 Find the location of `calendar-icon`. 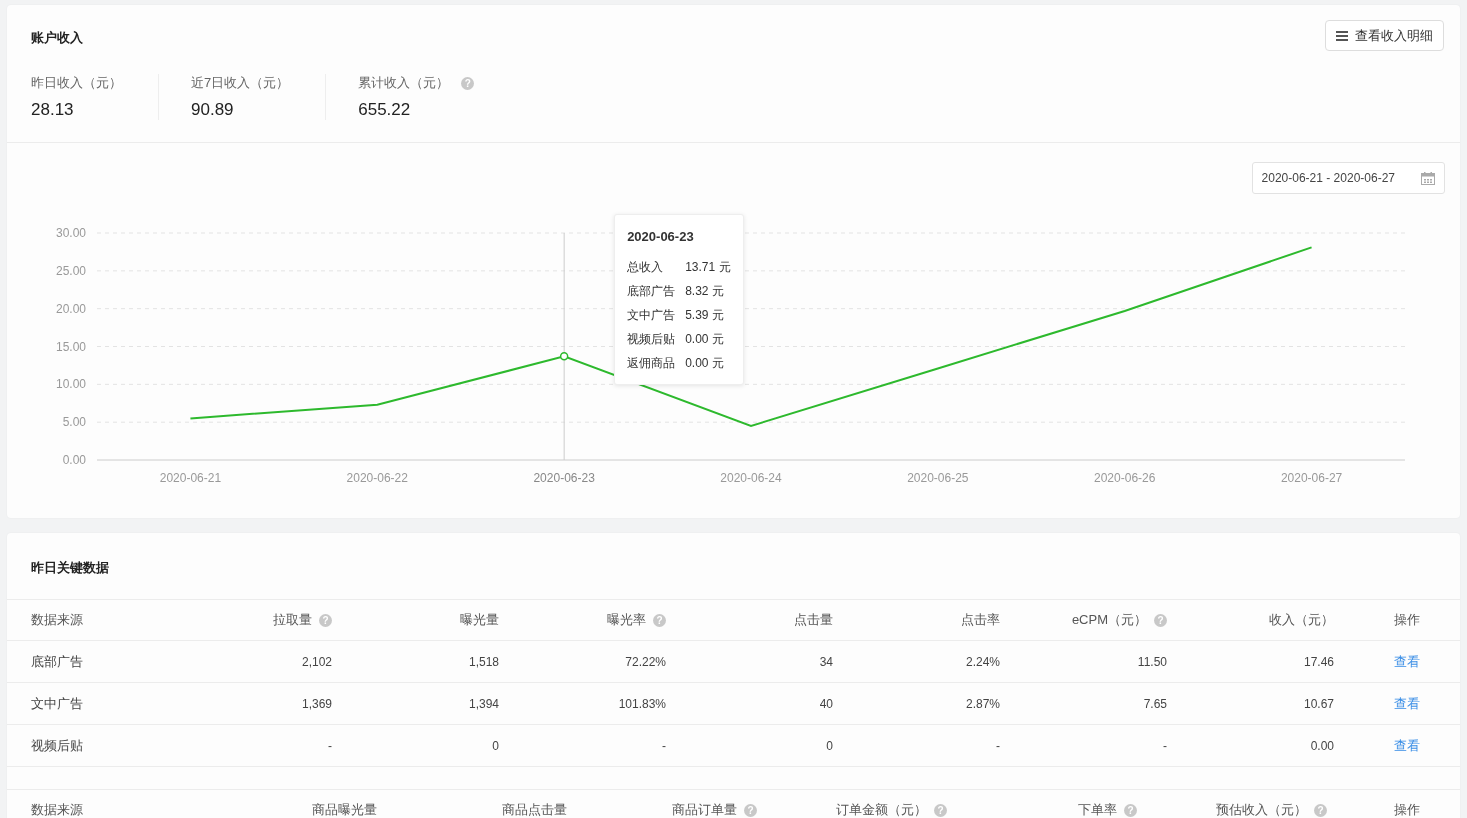

calendar-icon is located at coordinates (1428, 178).